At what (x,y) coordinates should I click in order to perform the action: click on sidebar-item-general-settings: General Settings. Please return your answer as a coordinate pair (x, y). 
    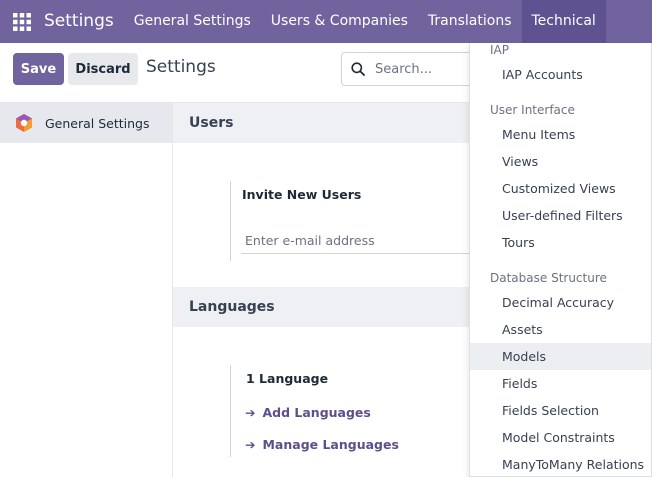
    Looking at the image, I should click on (86, 123).